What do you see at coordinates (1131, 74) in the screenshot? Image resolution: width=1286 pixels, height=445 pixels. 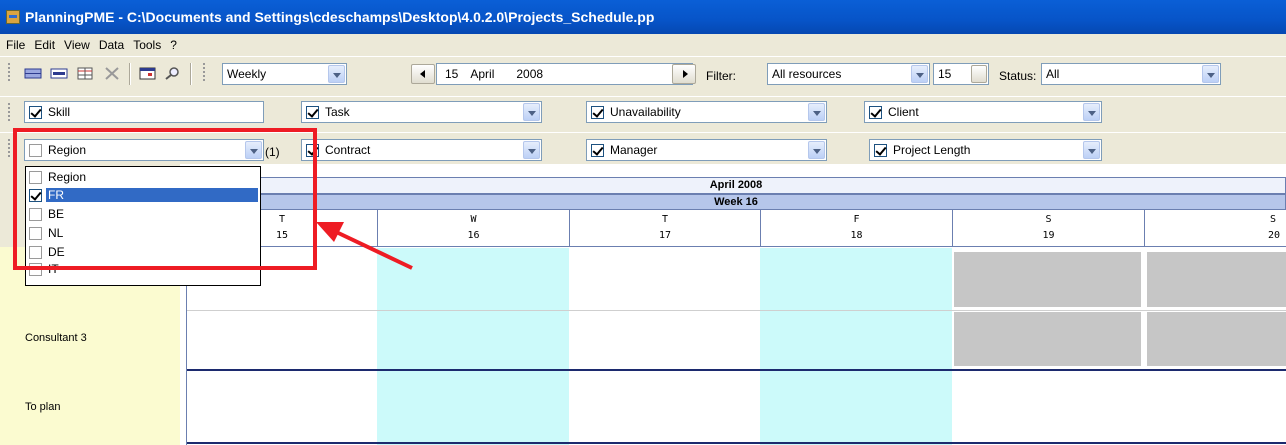 I see `status-select: All` at bounding box center [1131, 74].